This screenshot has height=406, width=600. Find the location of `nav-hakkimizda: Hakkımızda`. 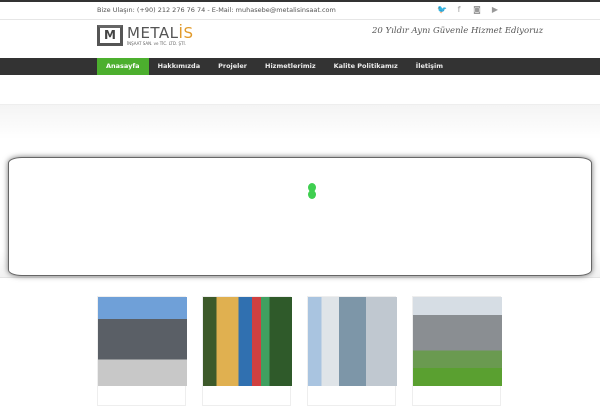

nav-hakkimizda: Hakkımızda is located at coordinates (179, 66).